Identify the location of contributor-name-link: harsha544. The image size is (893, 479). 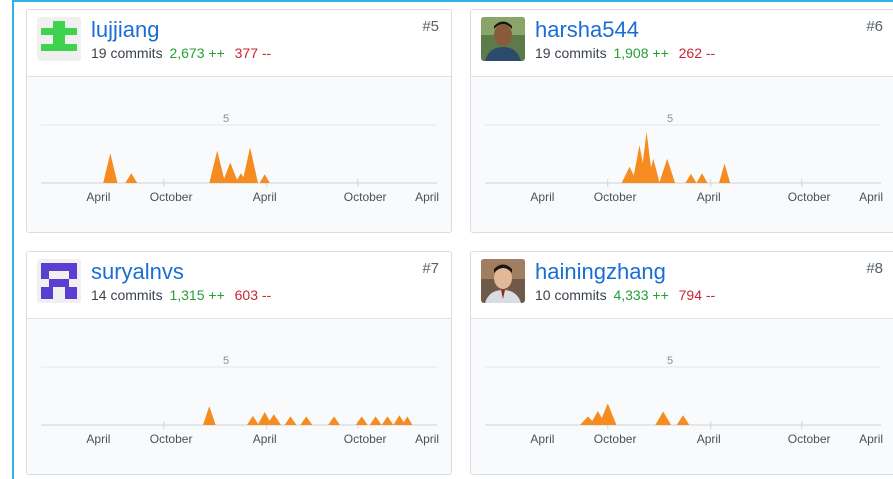
(587, 30).